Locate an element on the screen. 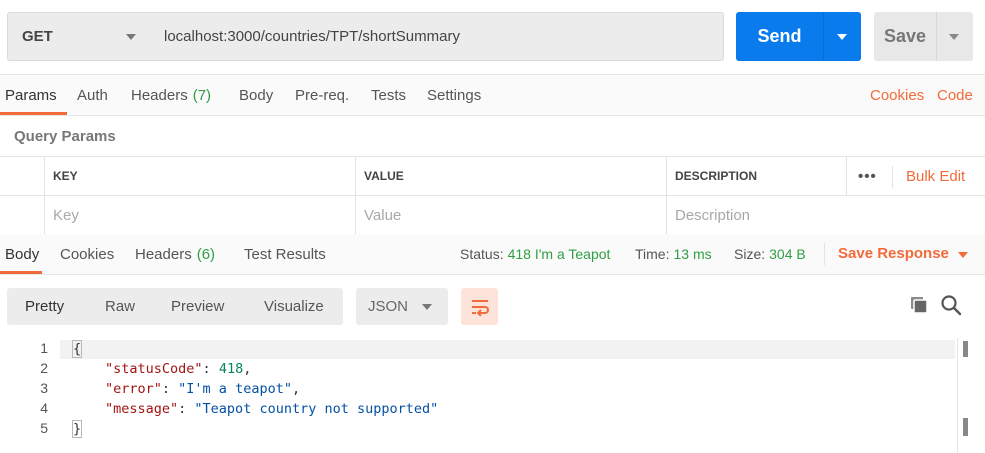 Image resolution: width=985 pixels, height=453 pixels. code-link-label: Code is located at coordinates (955, 95).